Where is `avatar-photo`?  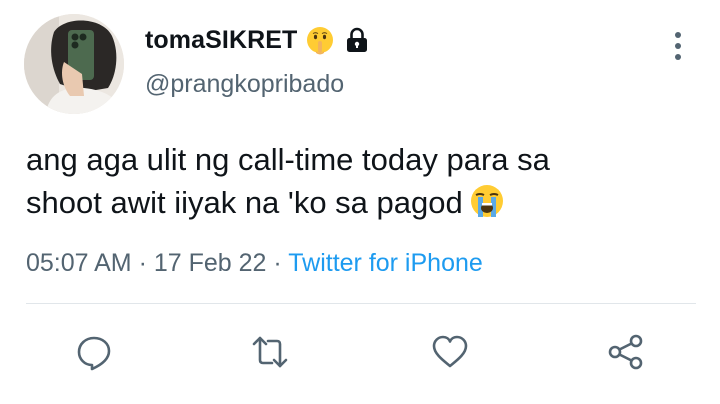
avatar-photo is located at coordinates (74, 64).